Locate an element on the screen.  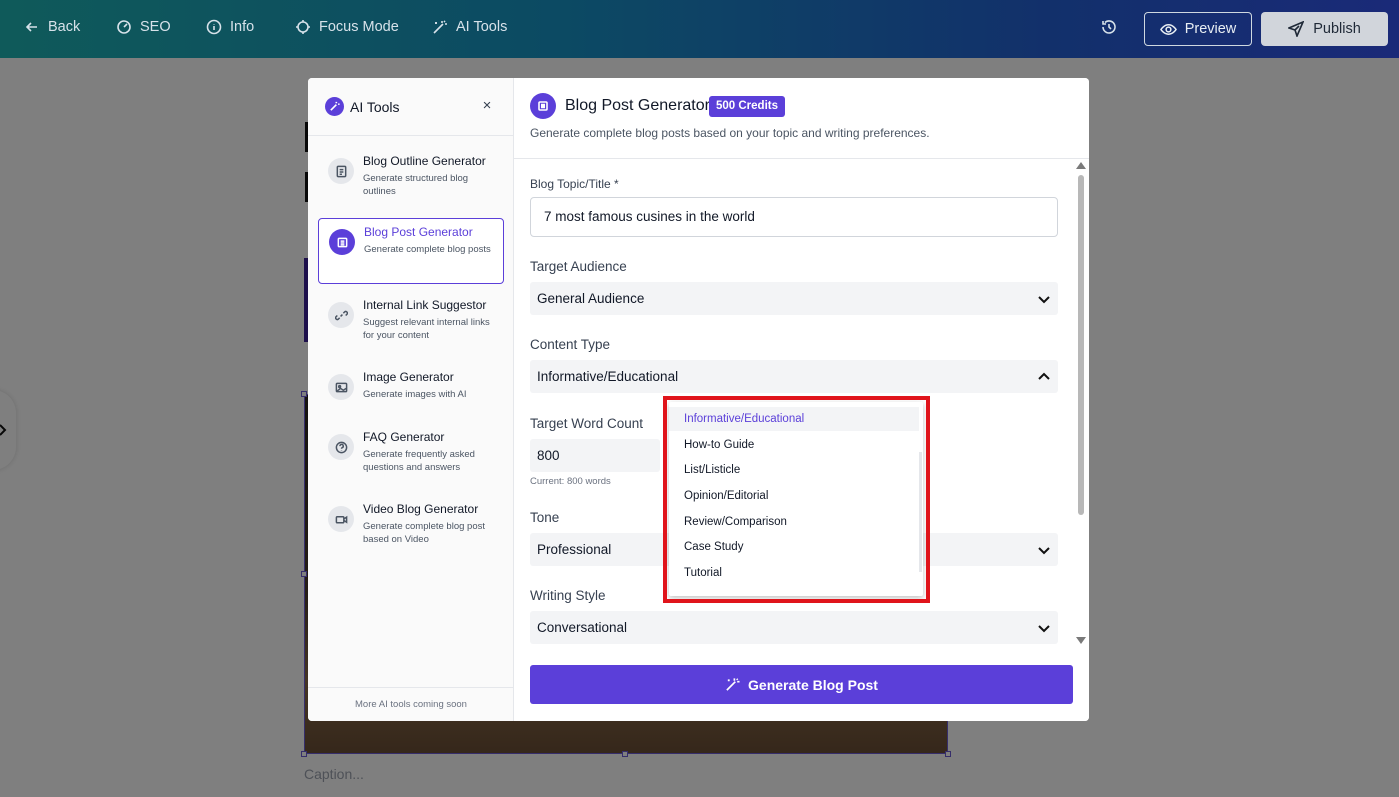
word-count-hint: Current: 800 words is located at coordinates (570, 481).